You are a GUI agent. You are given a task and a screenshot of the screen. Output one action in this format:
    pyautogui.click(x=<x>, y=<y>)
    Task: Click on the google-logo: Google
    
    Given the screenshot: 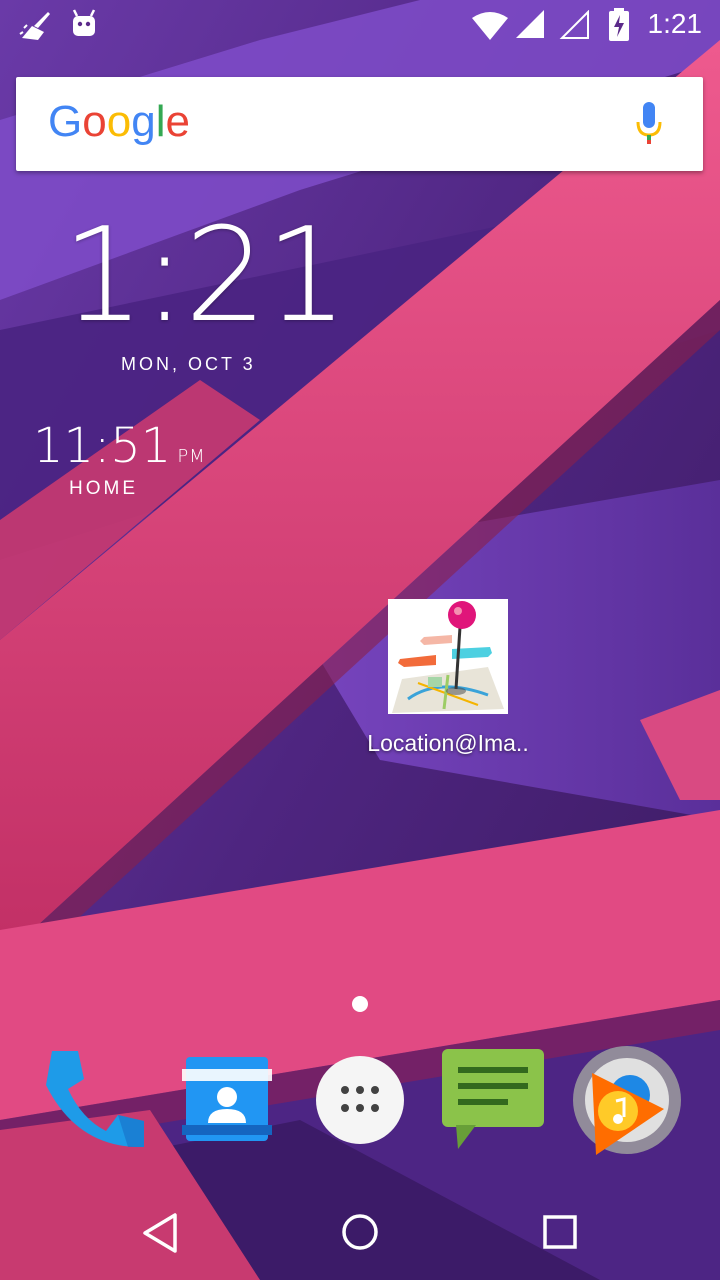 What is the action you would take?
    pyautogui.click(x=119, y=122)
    